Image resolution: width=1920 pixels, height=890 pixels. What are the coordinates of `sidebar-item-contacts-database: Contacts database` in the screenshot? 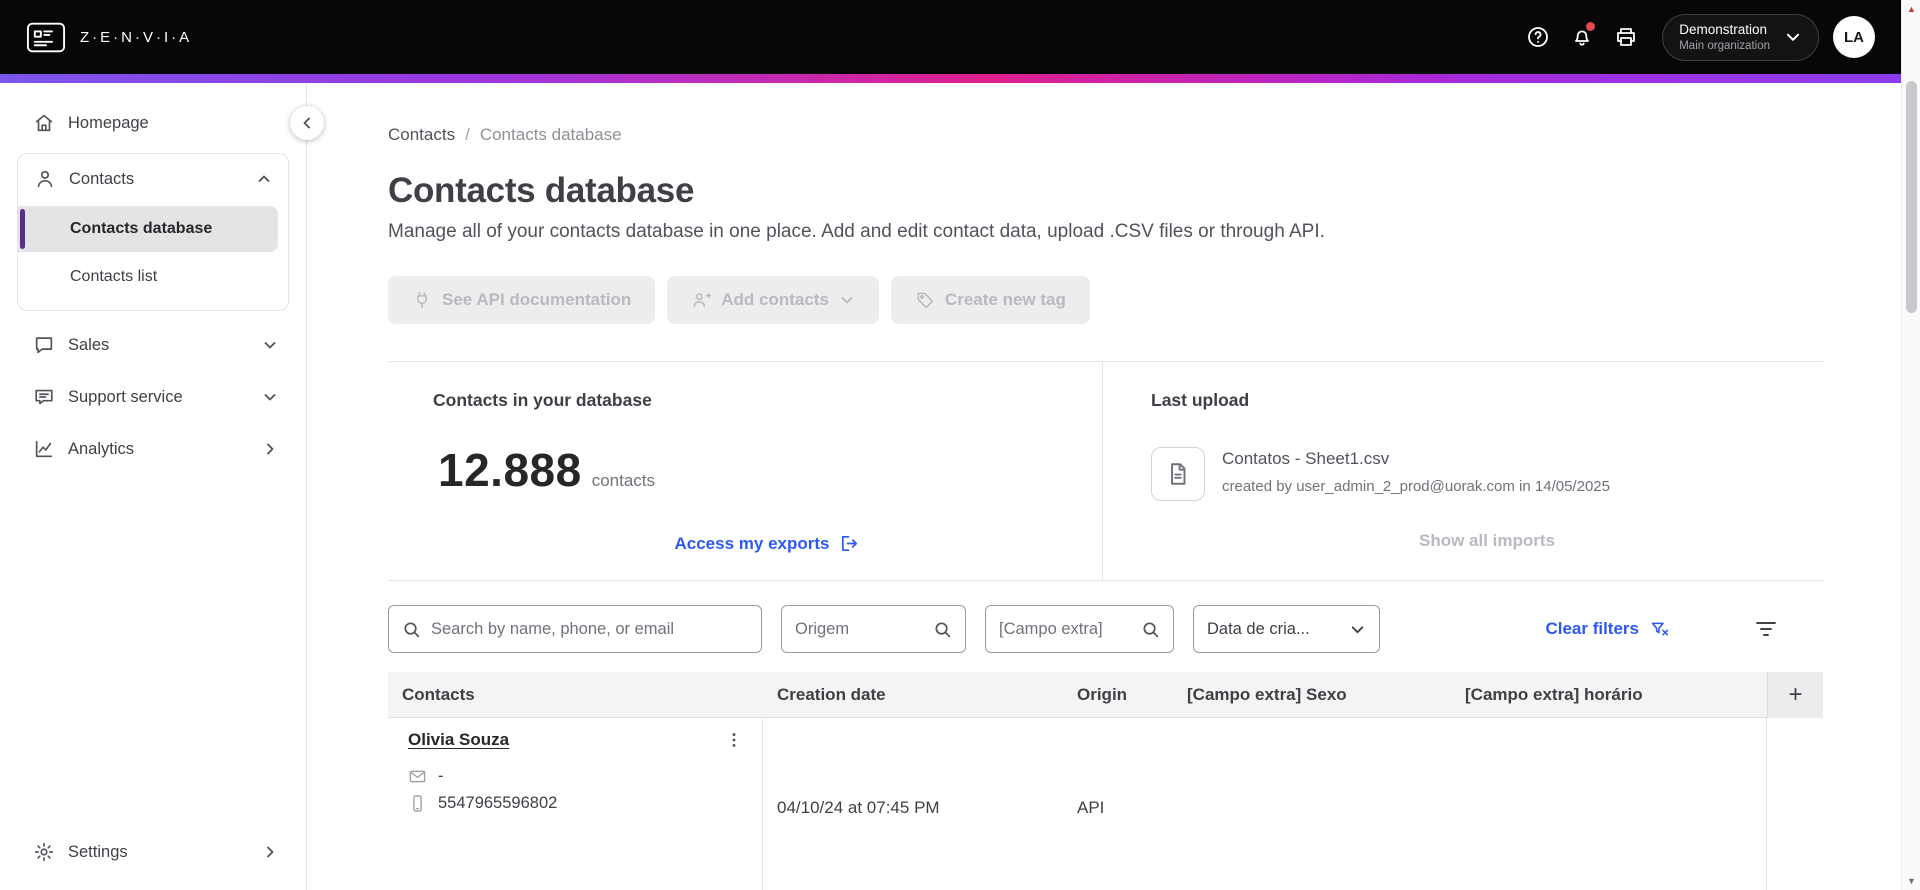 It's located at (148, 229).